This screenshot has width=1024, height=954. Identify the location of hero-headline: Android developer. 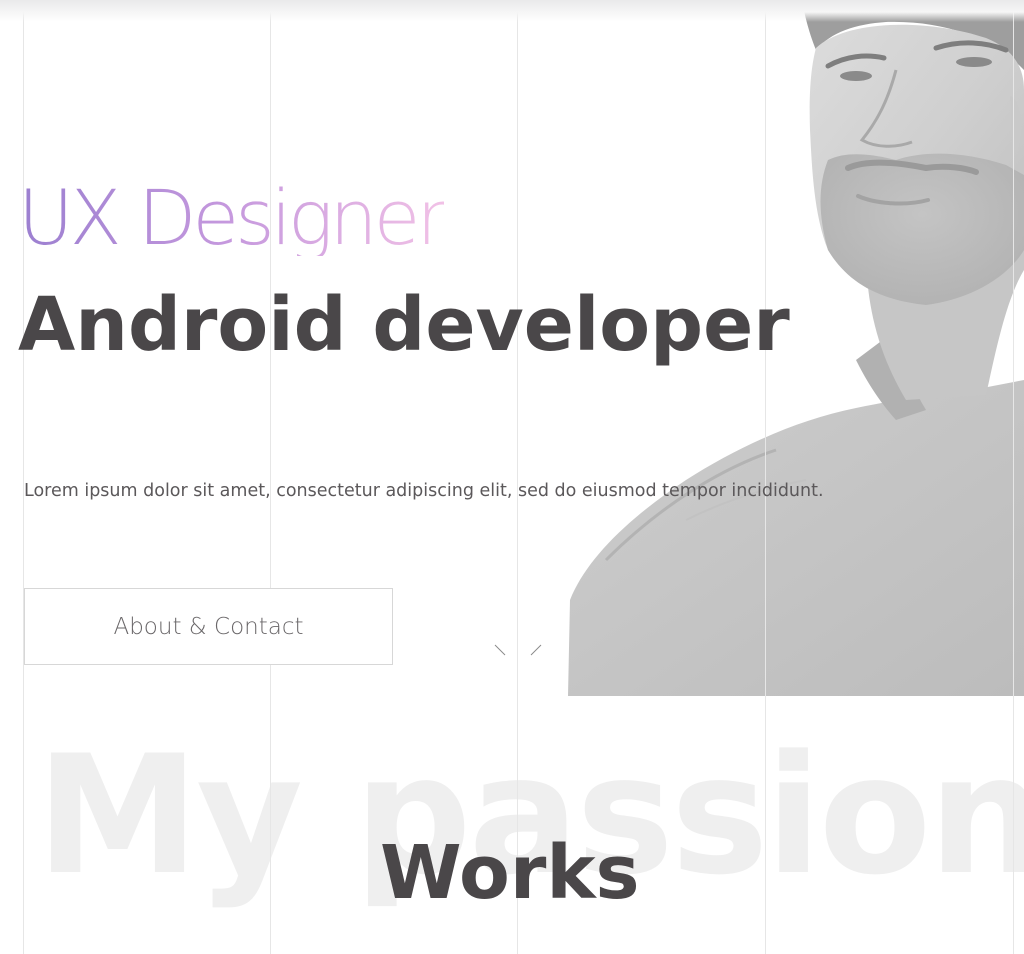
(404, 325).